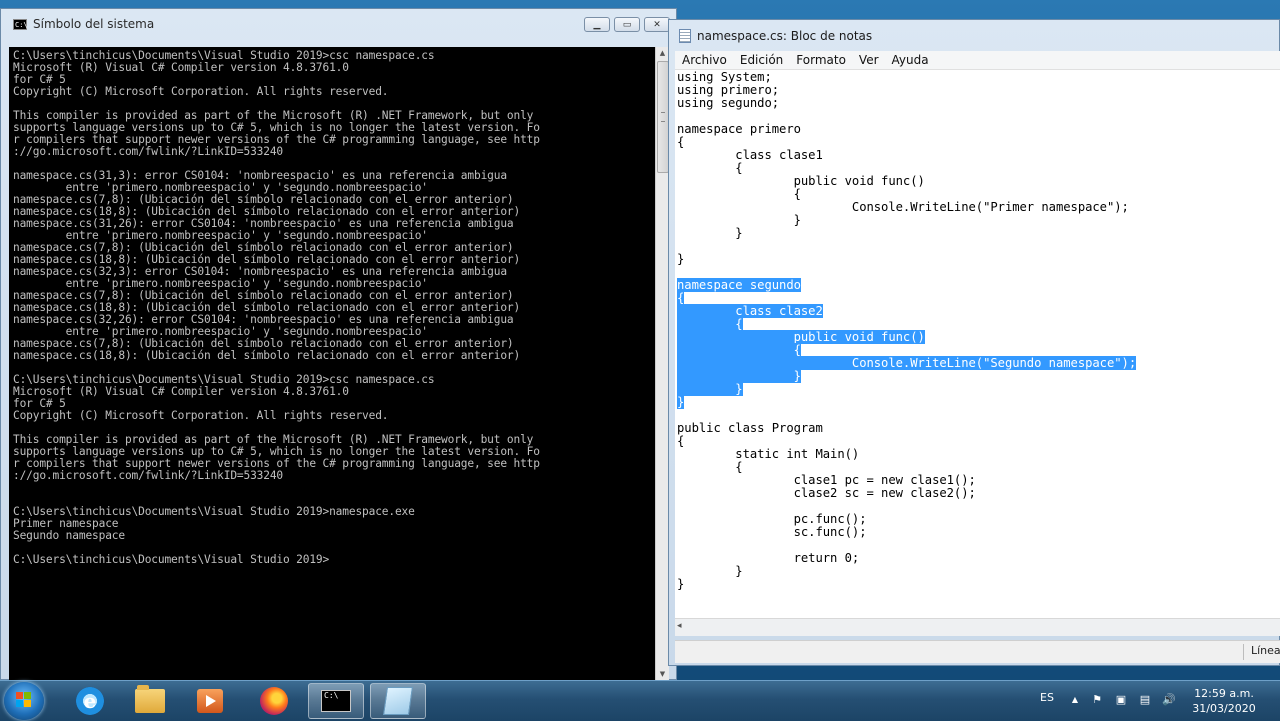 Image resolution: width=1280 pixels, height=721 pixels. Describe the element at coordinates (662, 364) in the screenshot. I see `cmd-vertical-scrollbar: ▲ ▼` at that location.